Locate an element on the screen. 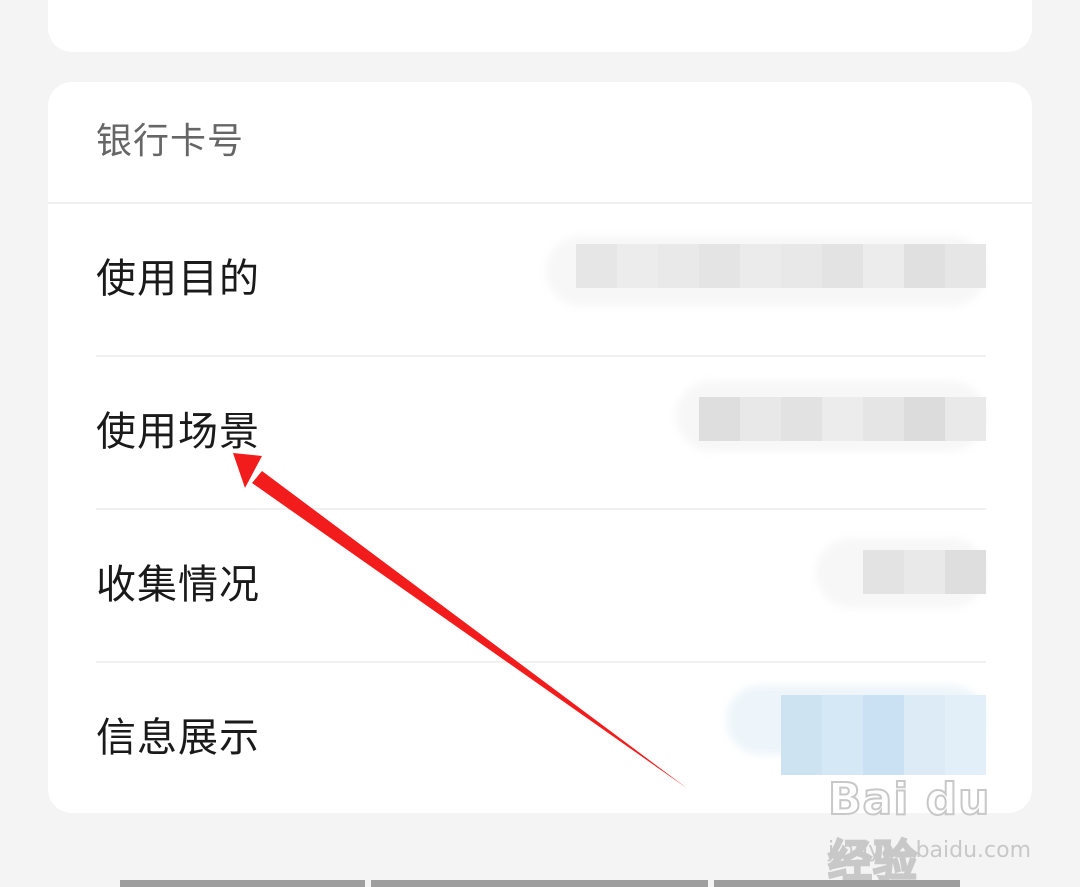 This screenshot has height=887, width=1080. baidu-jingyan-watermark: Bai du 经验 jingyan.baidu.com is located at coordinates (928, 827).